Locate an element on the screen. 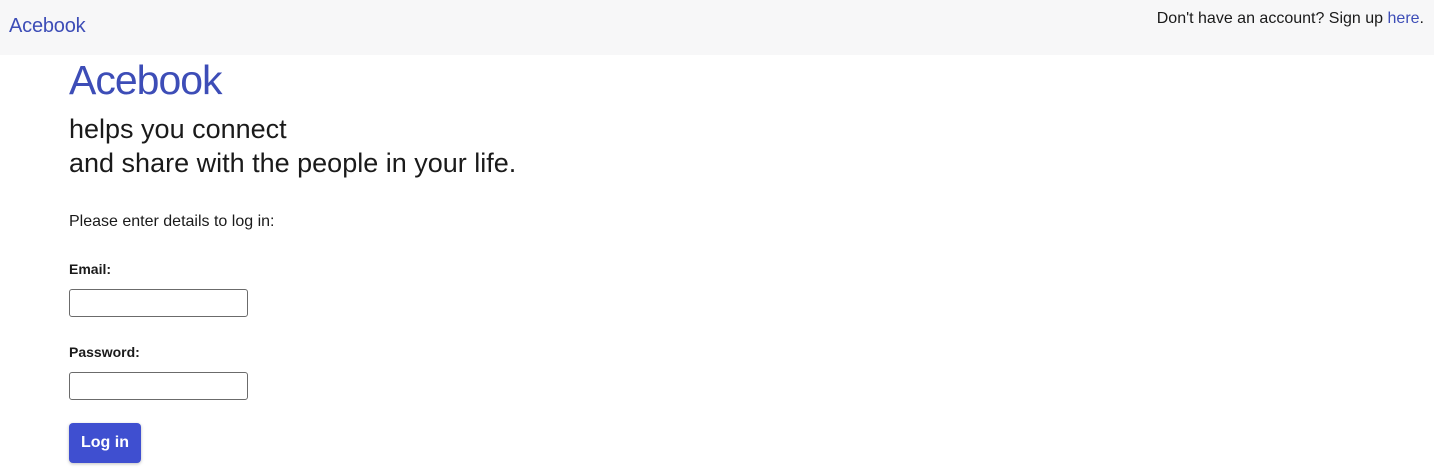 This screenshot has height=474, width=1434. signup-link: here is located at coordinates (1404, 18).